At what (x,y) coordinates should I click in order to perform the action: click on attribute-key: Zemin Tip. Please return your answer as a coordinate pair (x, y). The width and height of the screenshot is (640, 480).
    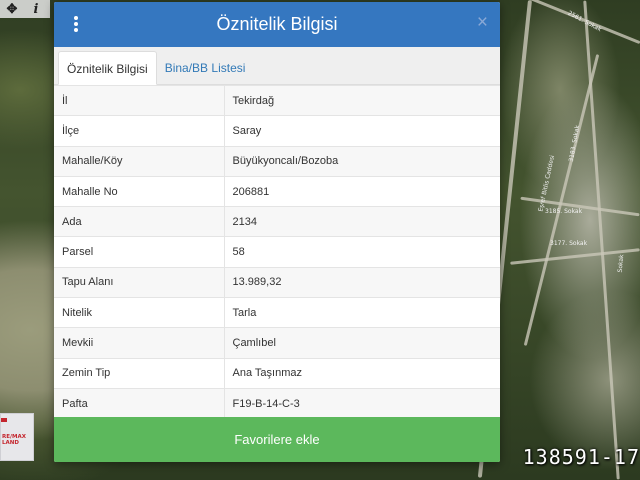
    Looking at the image, I should click on (139, 373).